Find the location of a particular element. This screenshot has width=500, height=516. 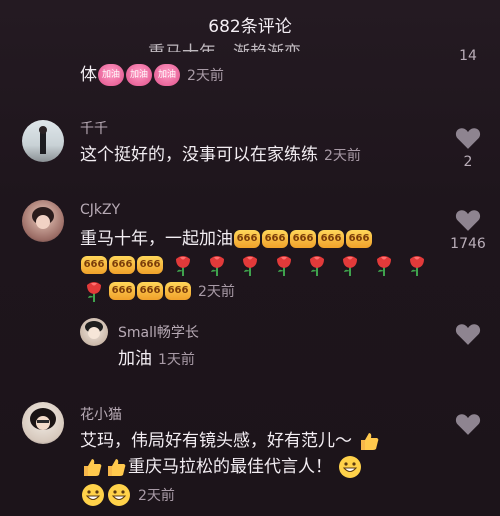

reply-author: Small畅学长 is located at coordinates (158, 332).